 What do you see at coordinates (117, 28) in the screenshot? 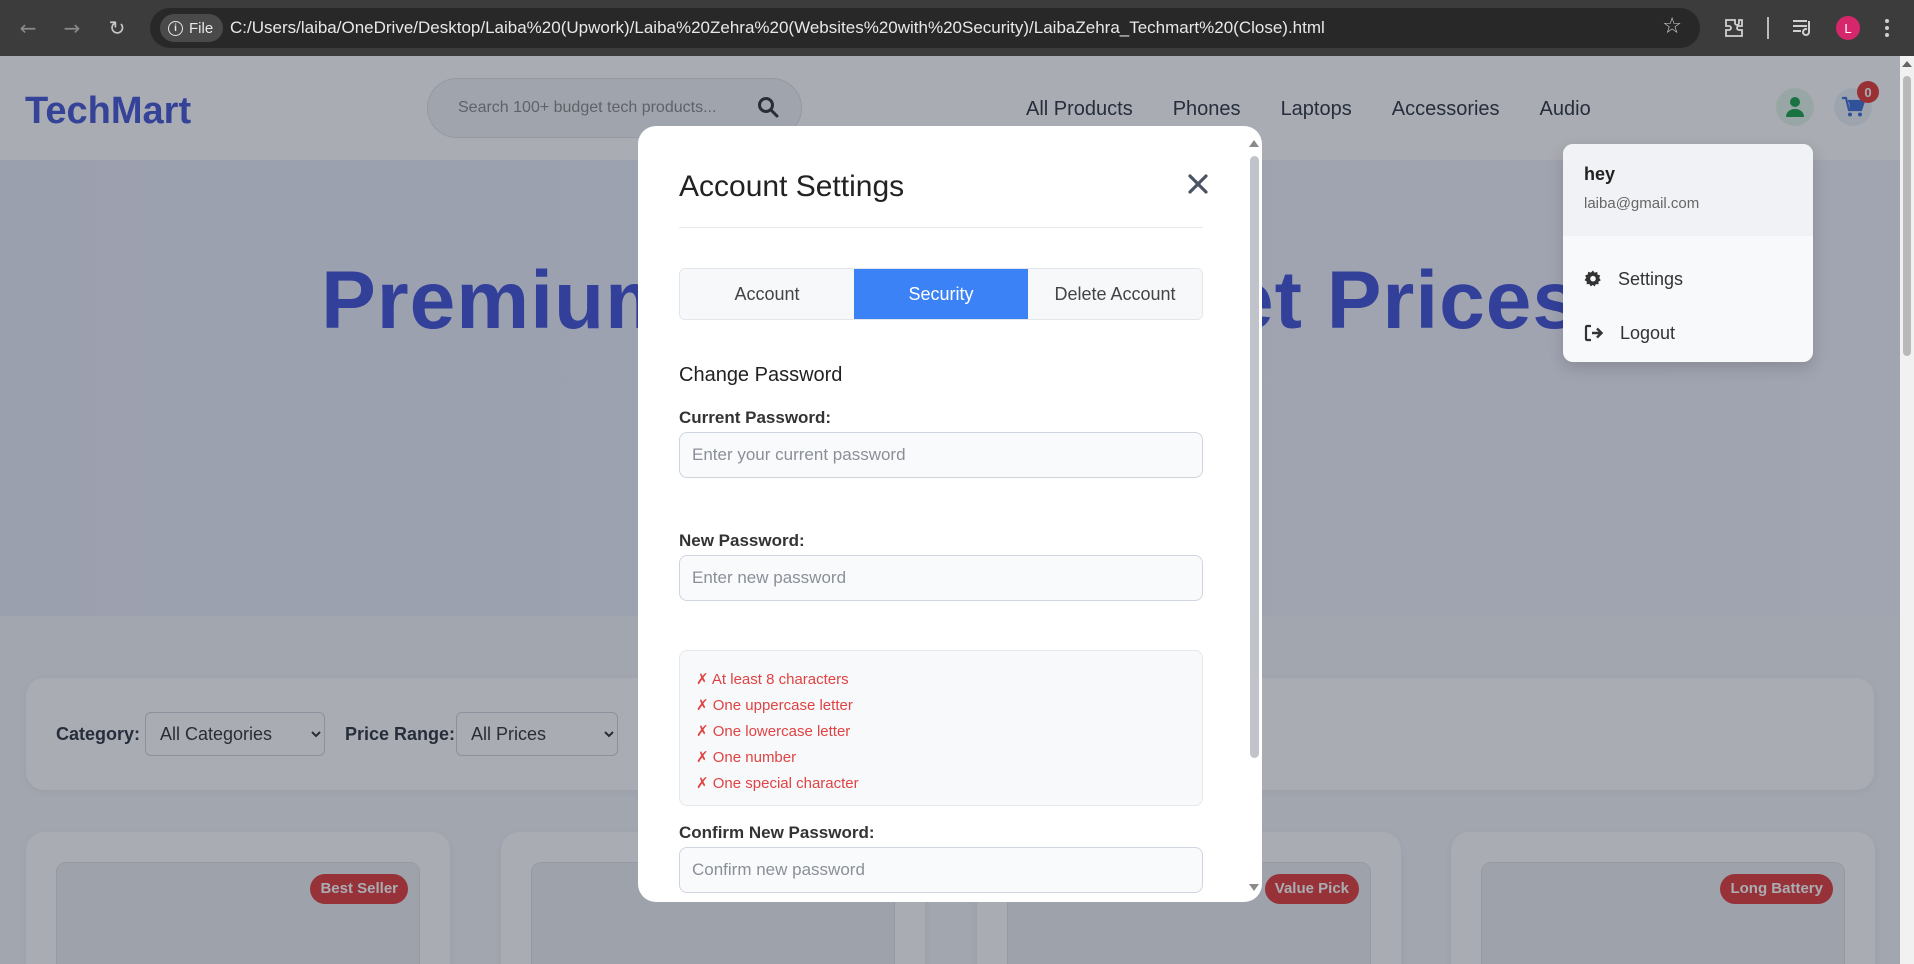
I see `reload-icon: ↻` at bounding box center [117, 28].